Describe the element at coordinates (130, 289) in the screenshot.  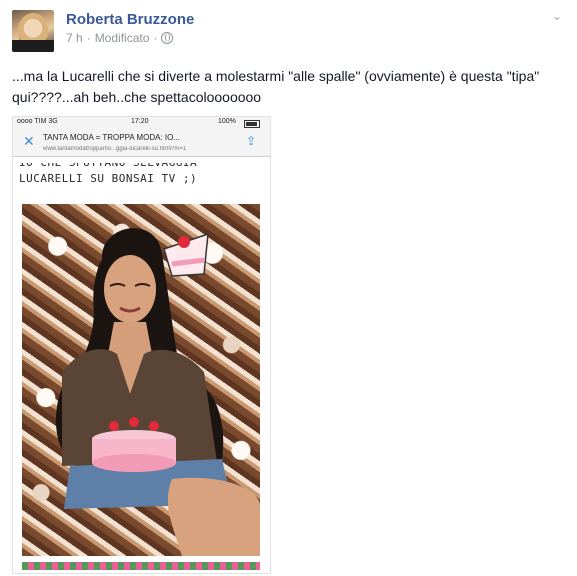
I see `face-shape` at that location.